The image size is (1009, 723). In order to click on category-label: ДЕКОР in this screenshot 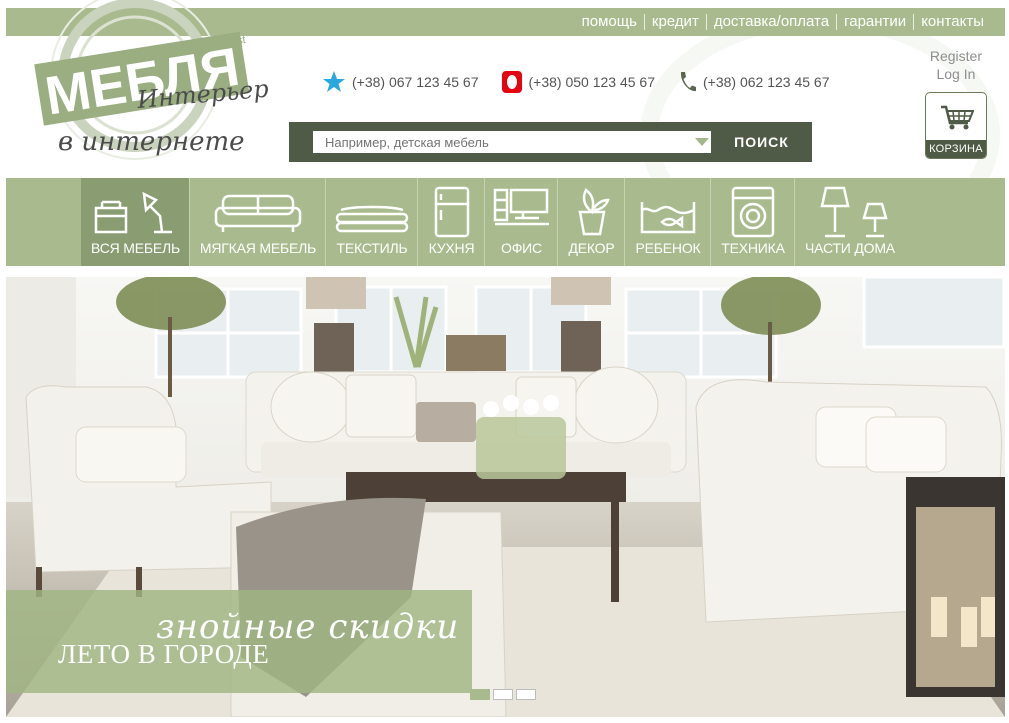, I will do `click(591, 248)`.